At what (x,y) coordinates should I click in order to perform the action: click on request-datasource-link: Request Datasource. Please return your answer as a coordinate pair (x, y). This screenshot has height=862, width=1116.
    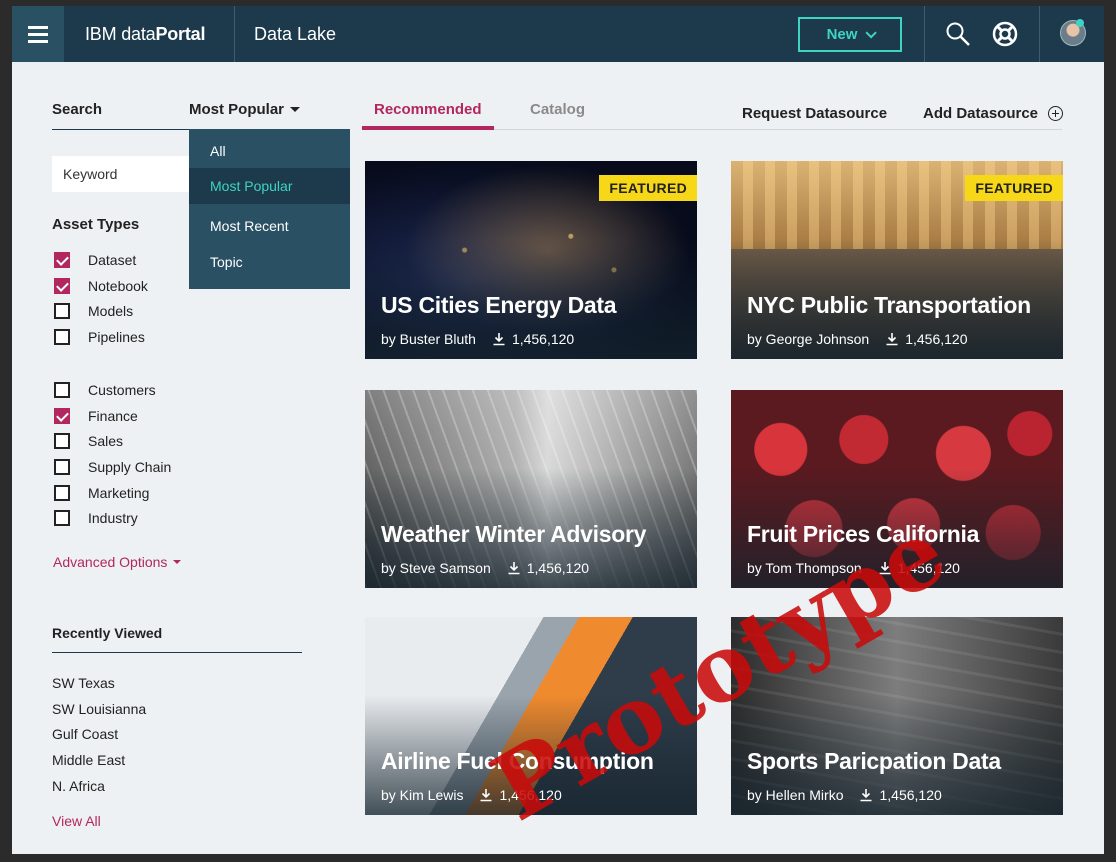
    Looking at the image, I should click on (814, 113).